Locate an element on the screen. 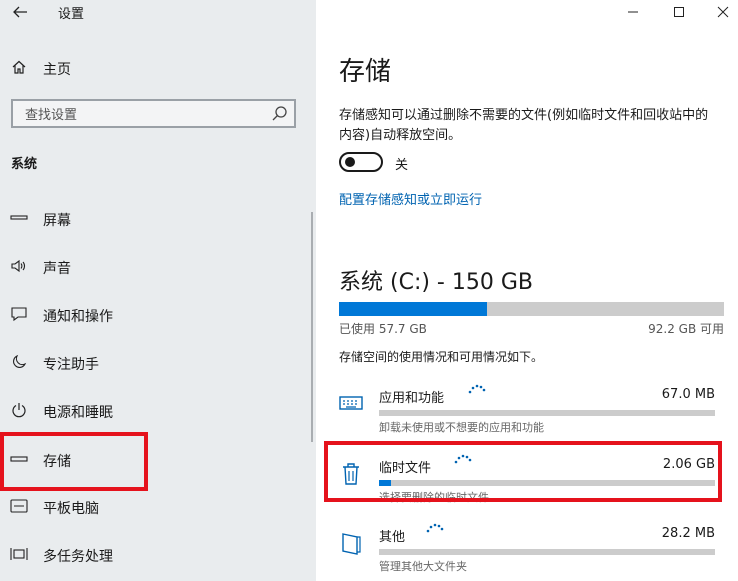 Image resolution: width=738 pixels, height=581 pixels. sidebar-item-display: 屏幕 is located at coordinates (150, 219).